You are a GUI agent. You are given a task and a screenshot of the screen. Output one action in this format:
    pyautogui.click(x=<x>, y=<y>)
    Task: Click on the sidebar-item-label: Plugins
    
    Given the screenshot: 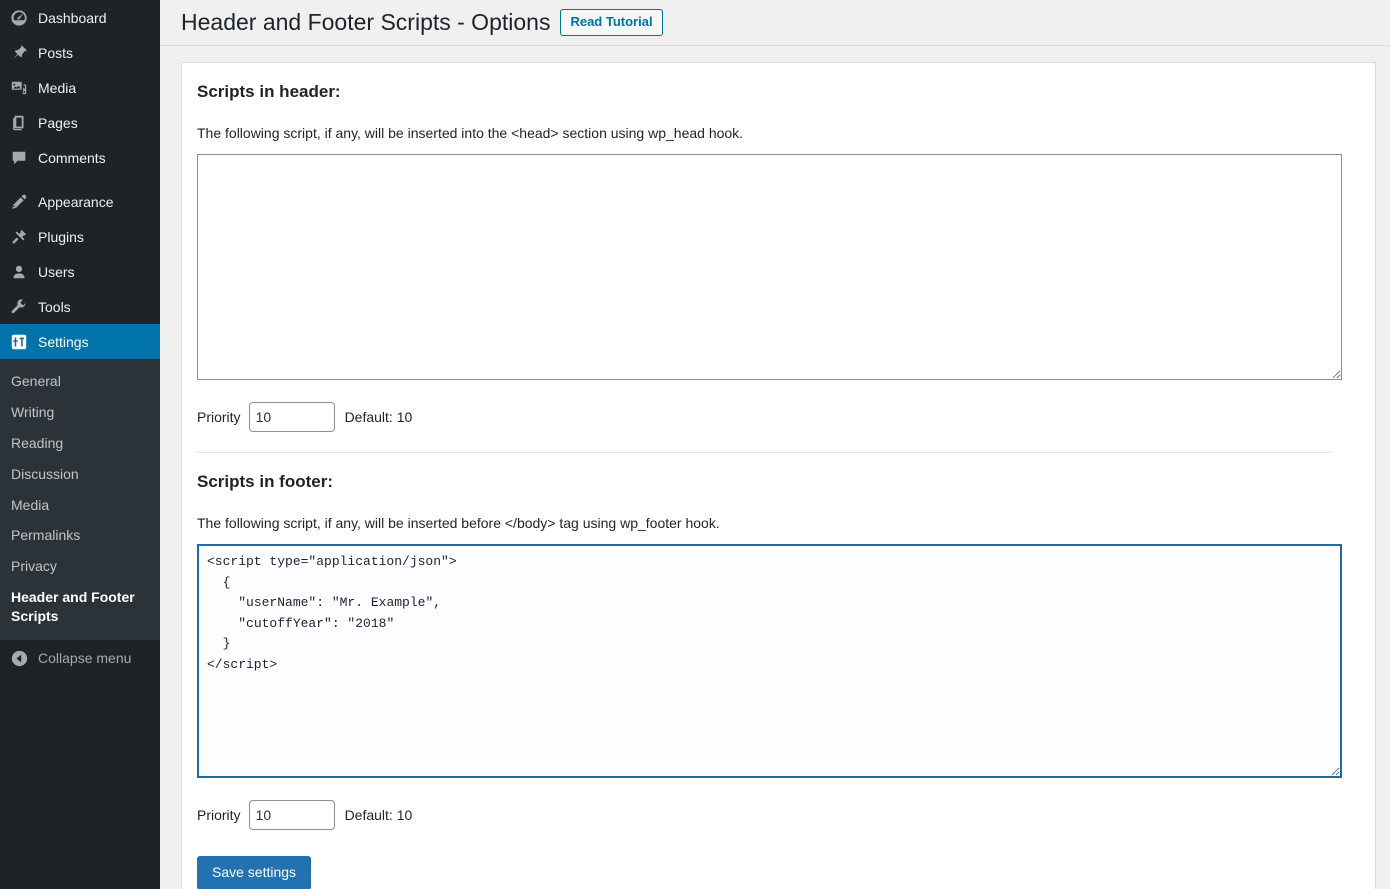 What is the action you would take?
    pyautogui.click(x=61, y=236)
    